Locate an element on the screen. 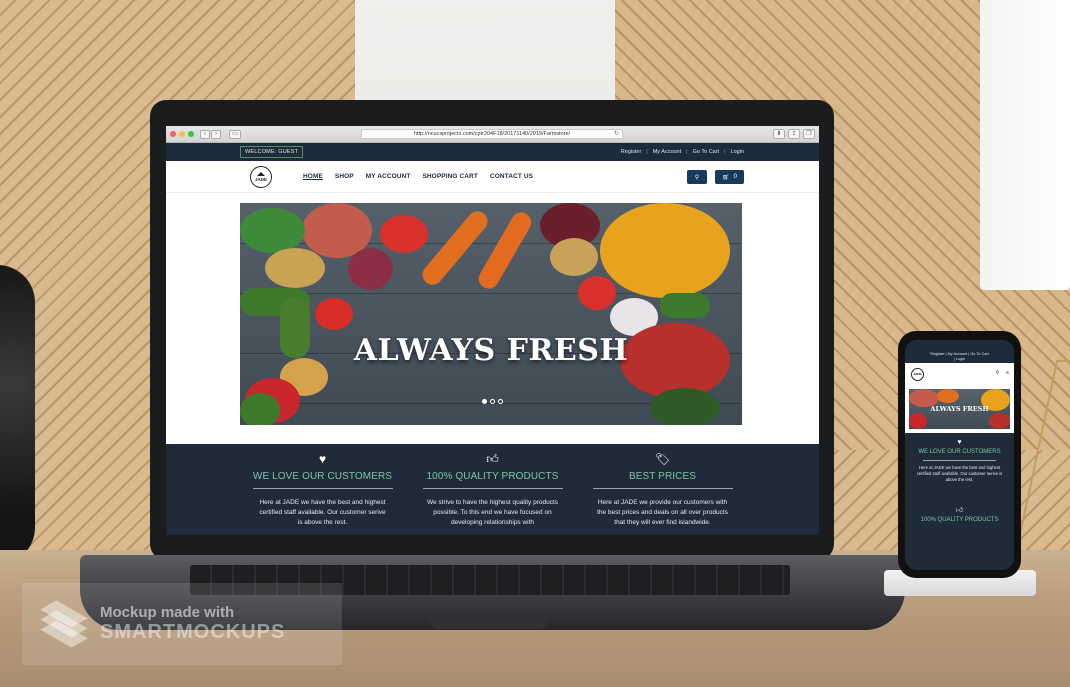 Image resolution: width=1070 pixels, height=687 pixels. sidebar-icon: ▭ is located at coordinates (235, 134).